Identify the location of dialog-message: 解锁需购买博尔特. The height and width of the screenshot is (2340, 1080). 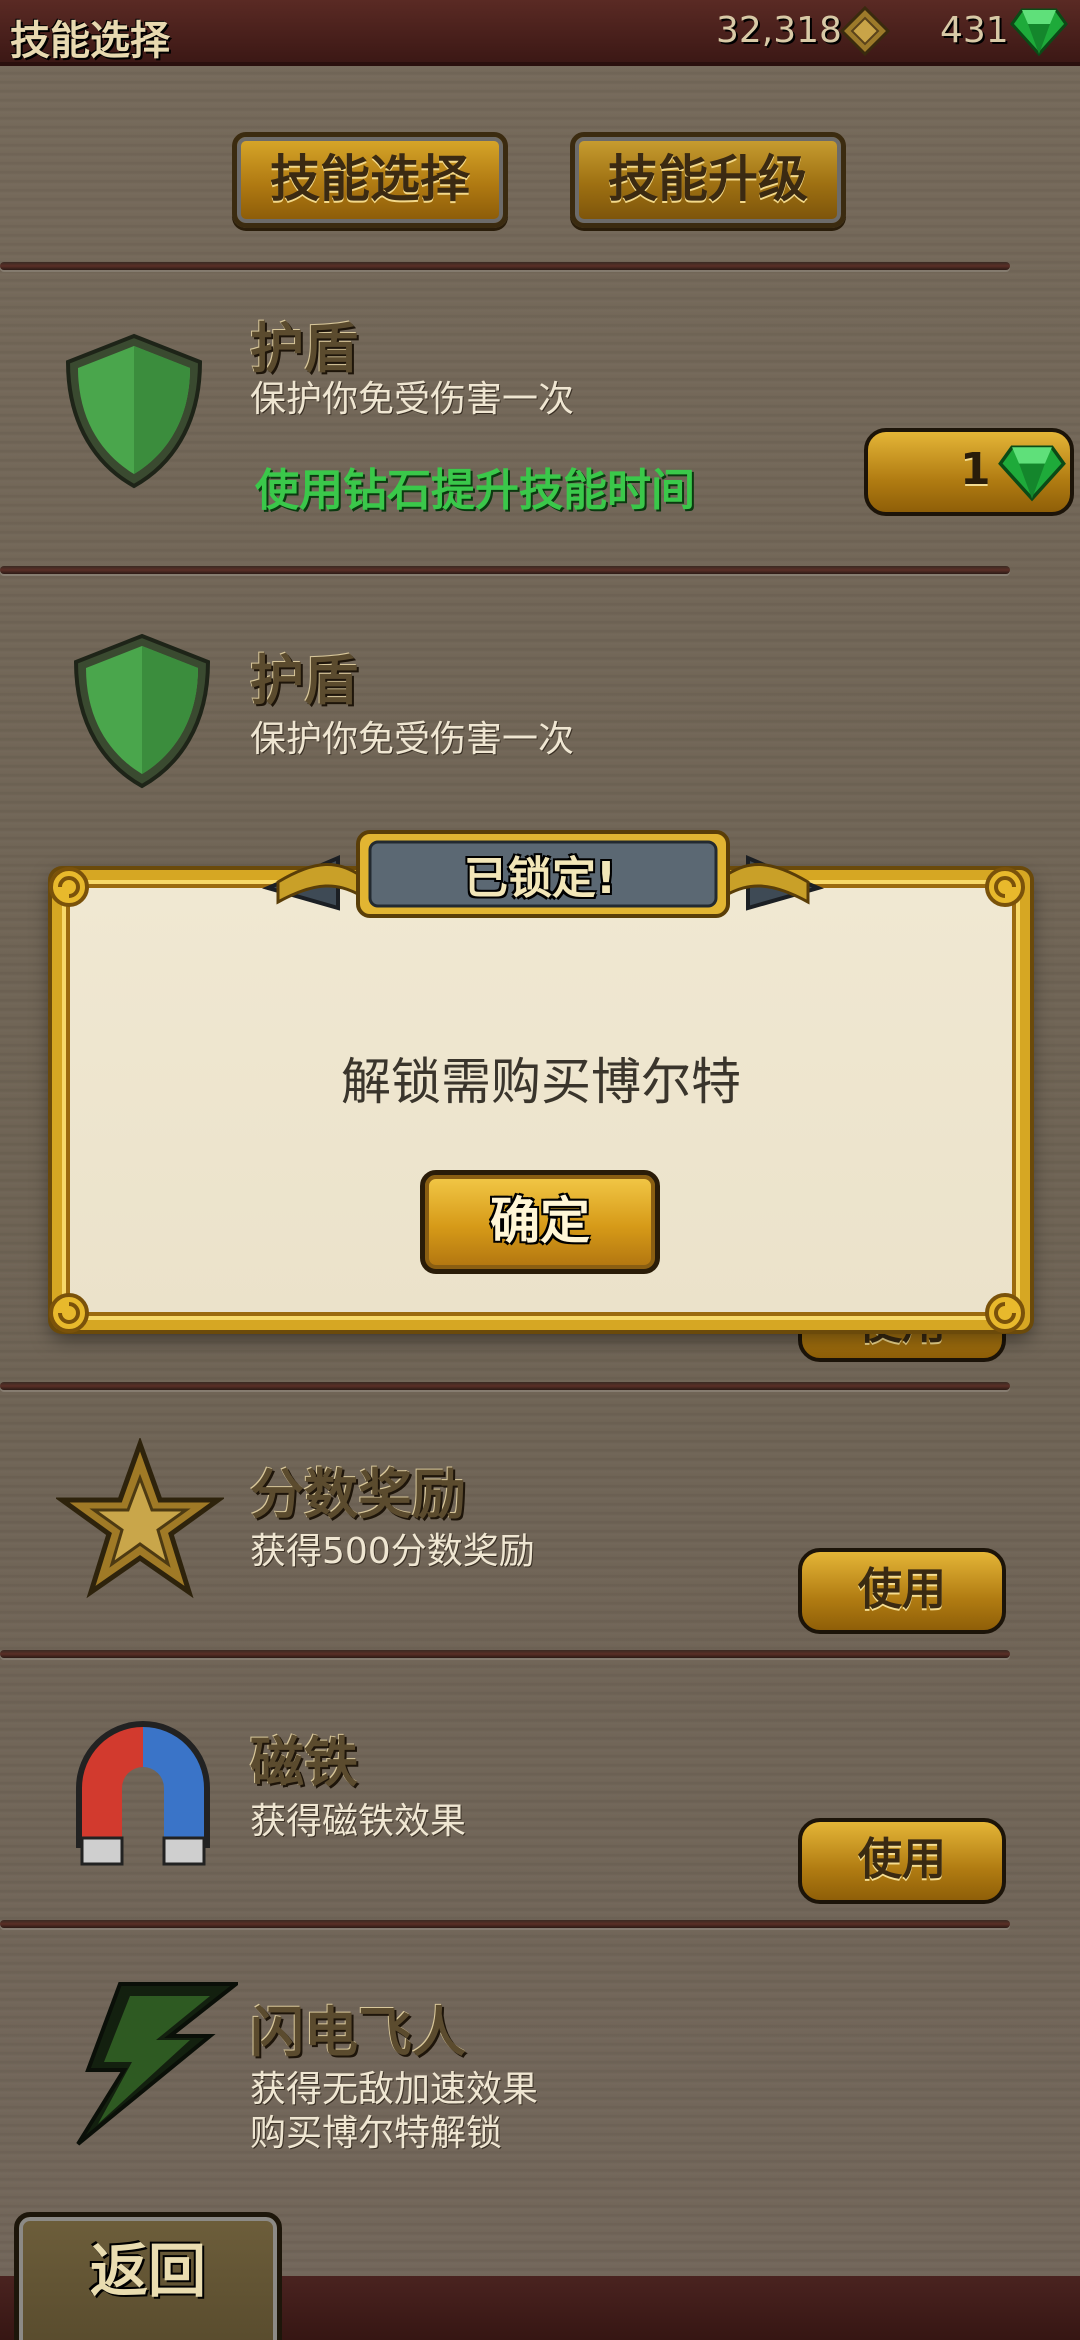
(541, 1082).